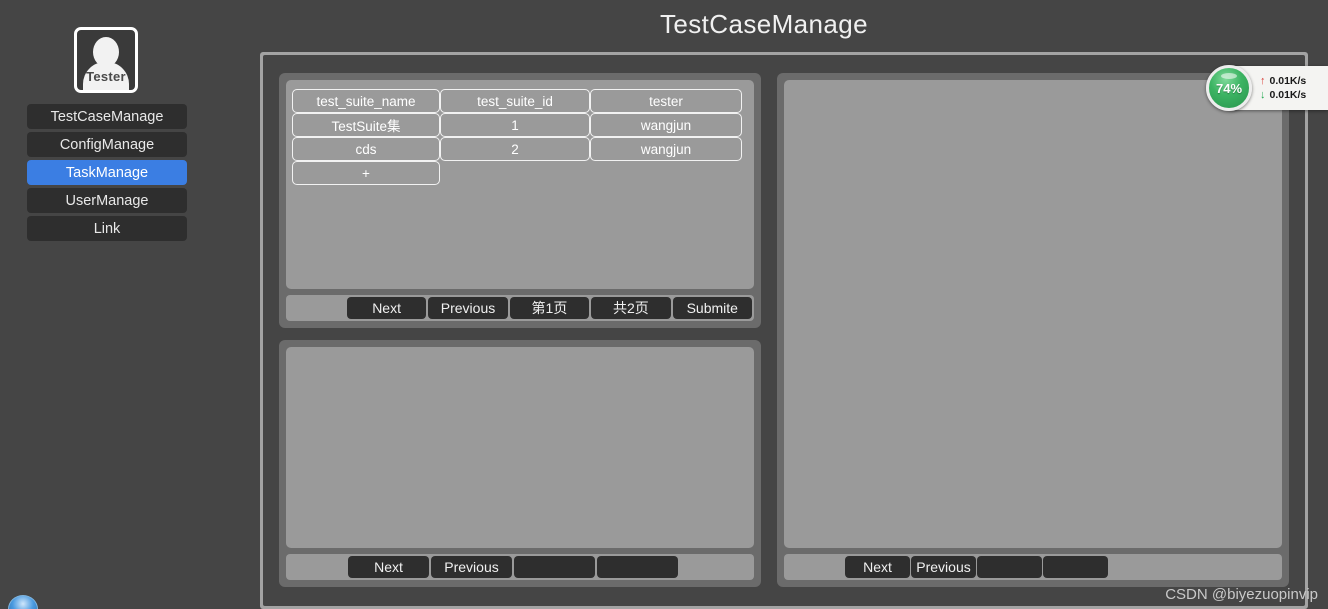 The height and width of the screenshot is (609, 1328). Describe the element at coordinates (106, 76) in the screenshot. I see `avatar-label: Tester` at that location.